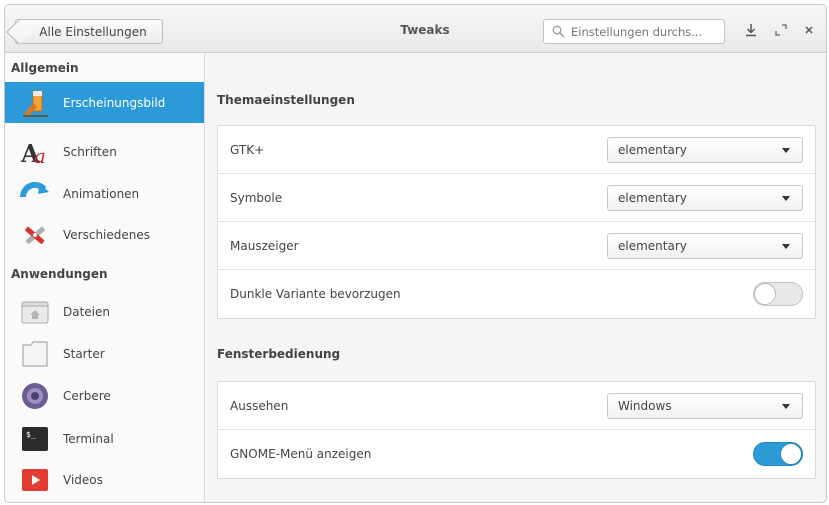 The image size is (829, 505). I want to click on dropdown-value: Windows, so click(645, 406).